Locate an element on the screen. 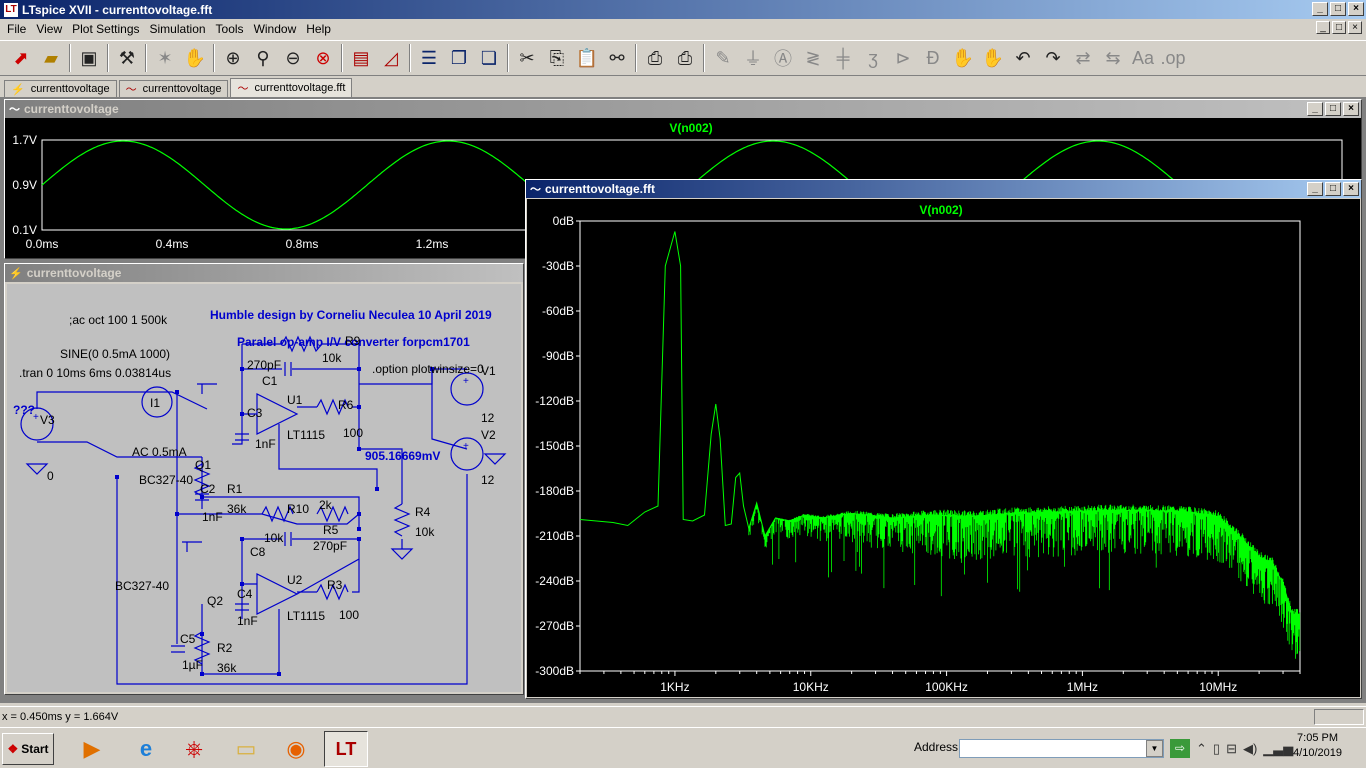 This screenshot has width=1366, height=768. save-icon: ▣ is located at coordinates (89, 58).